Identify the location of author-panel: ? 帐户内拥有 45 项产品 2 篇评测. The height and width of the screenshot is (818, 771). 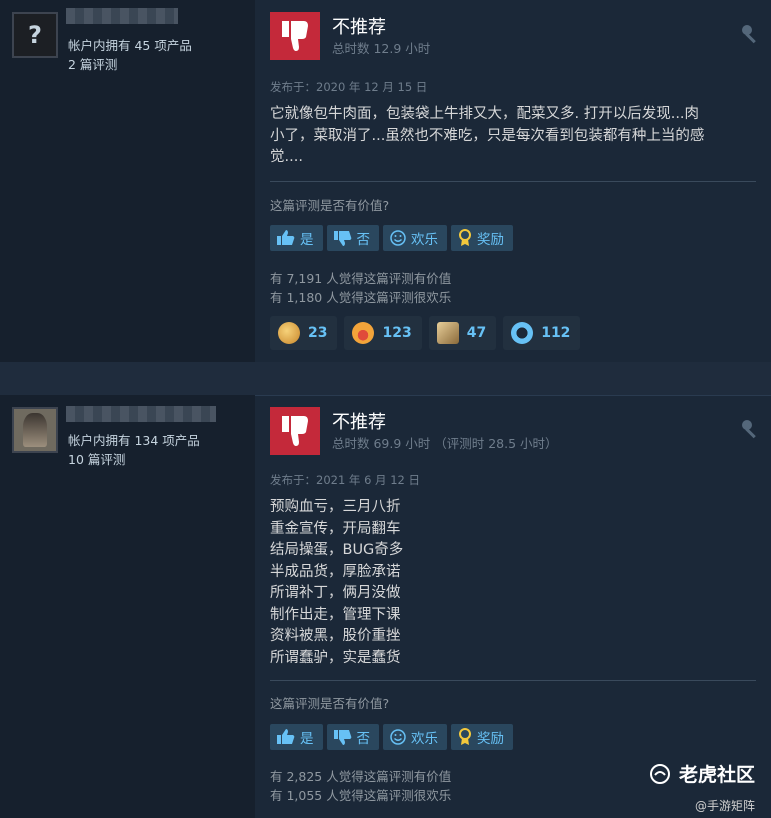
(127, 181).